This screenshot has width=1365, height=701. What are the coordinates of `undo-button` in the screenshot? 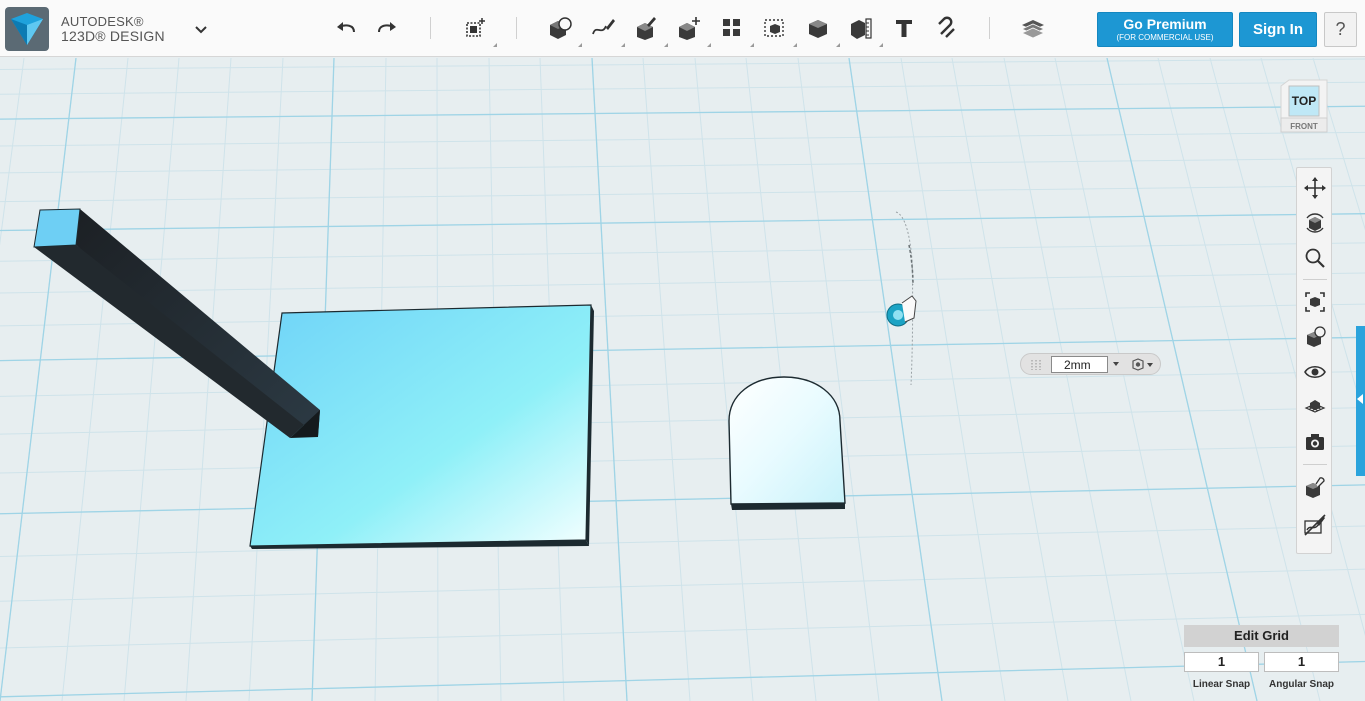 It's located at (346, 28).